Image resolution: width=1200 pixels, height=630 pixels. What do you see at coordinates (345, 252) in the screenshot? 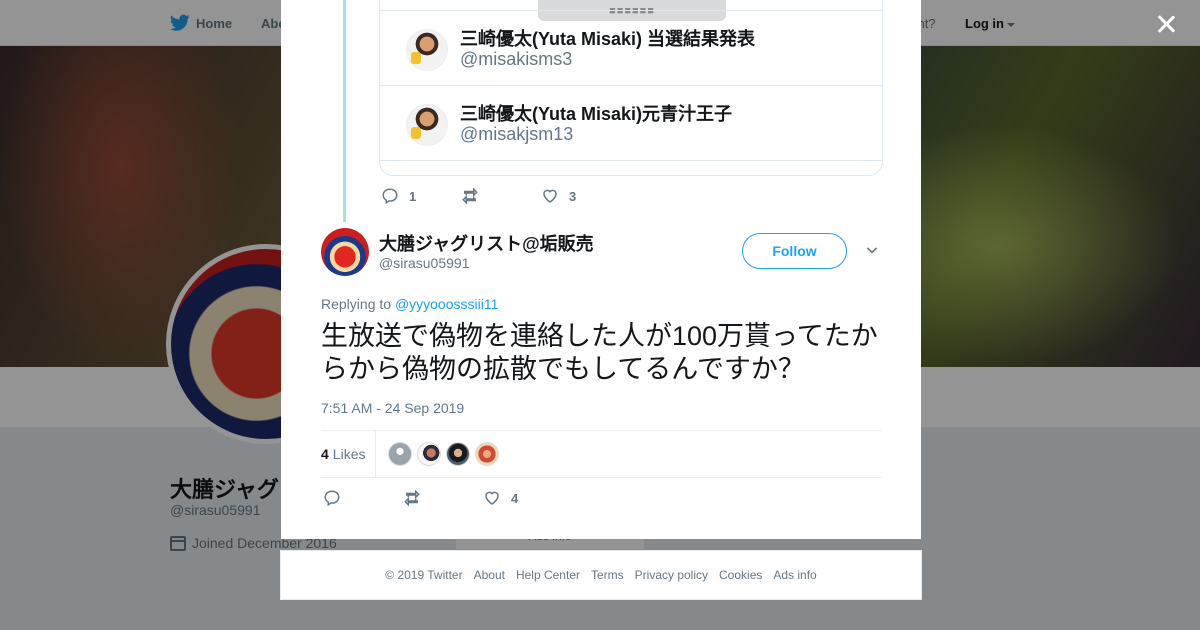
I see `author-avatar` at bounding box center [345, 252].